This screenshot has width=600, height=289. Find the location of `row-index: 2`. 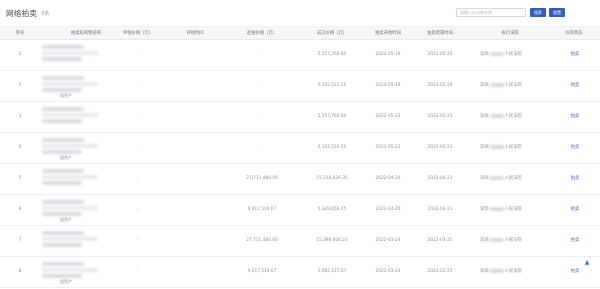

row-index: 2 is located at coordinates (20, 85).